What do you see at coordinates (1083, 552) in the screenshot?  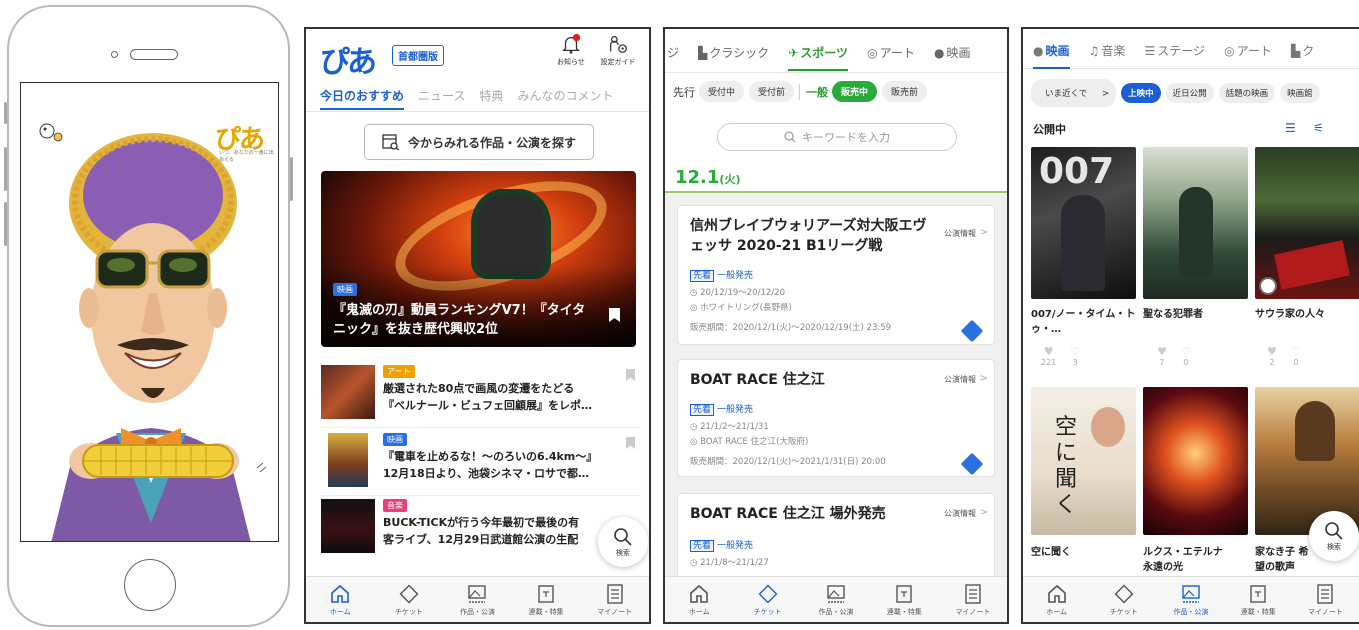 I see `movie-title: 空に聞く` at bounding box center [1083, 552].